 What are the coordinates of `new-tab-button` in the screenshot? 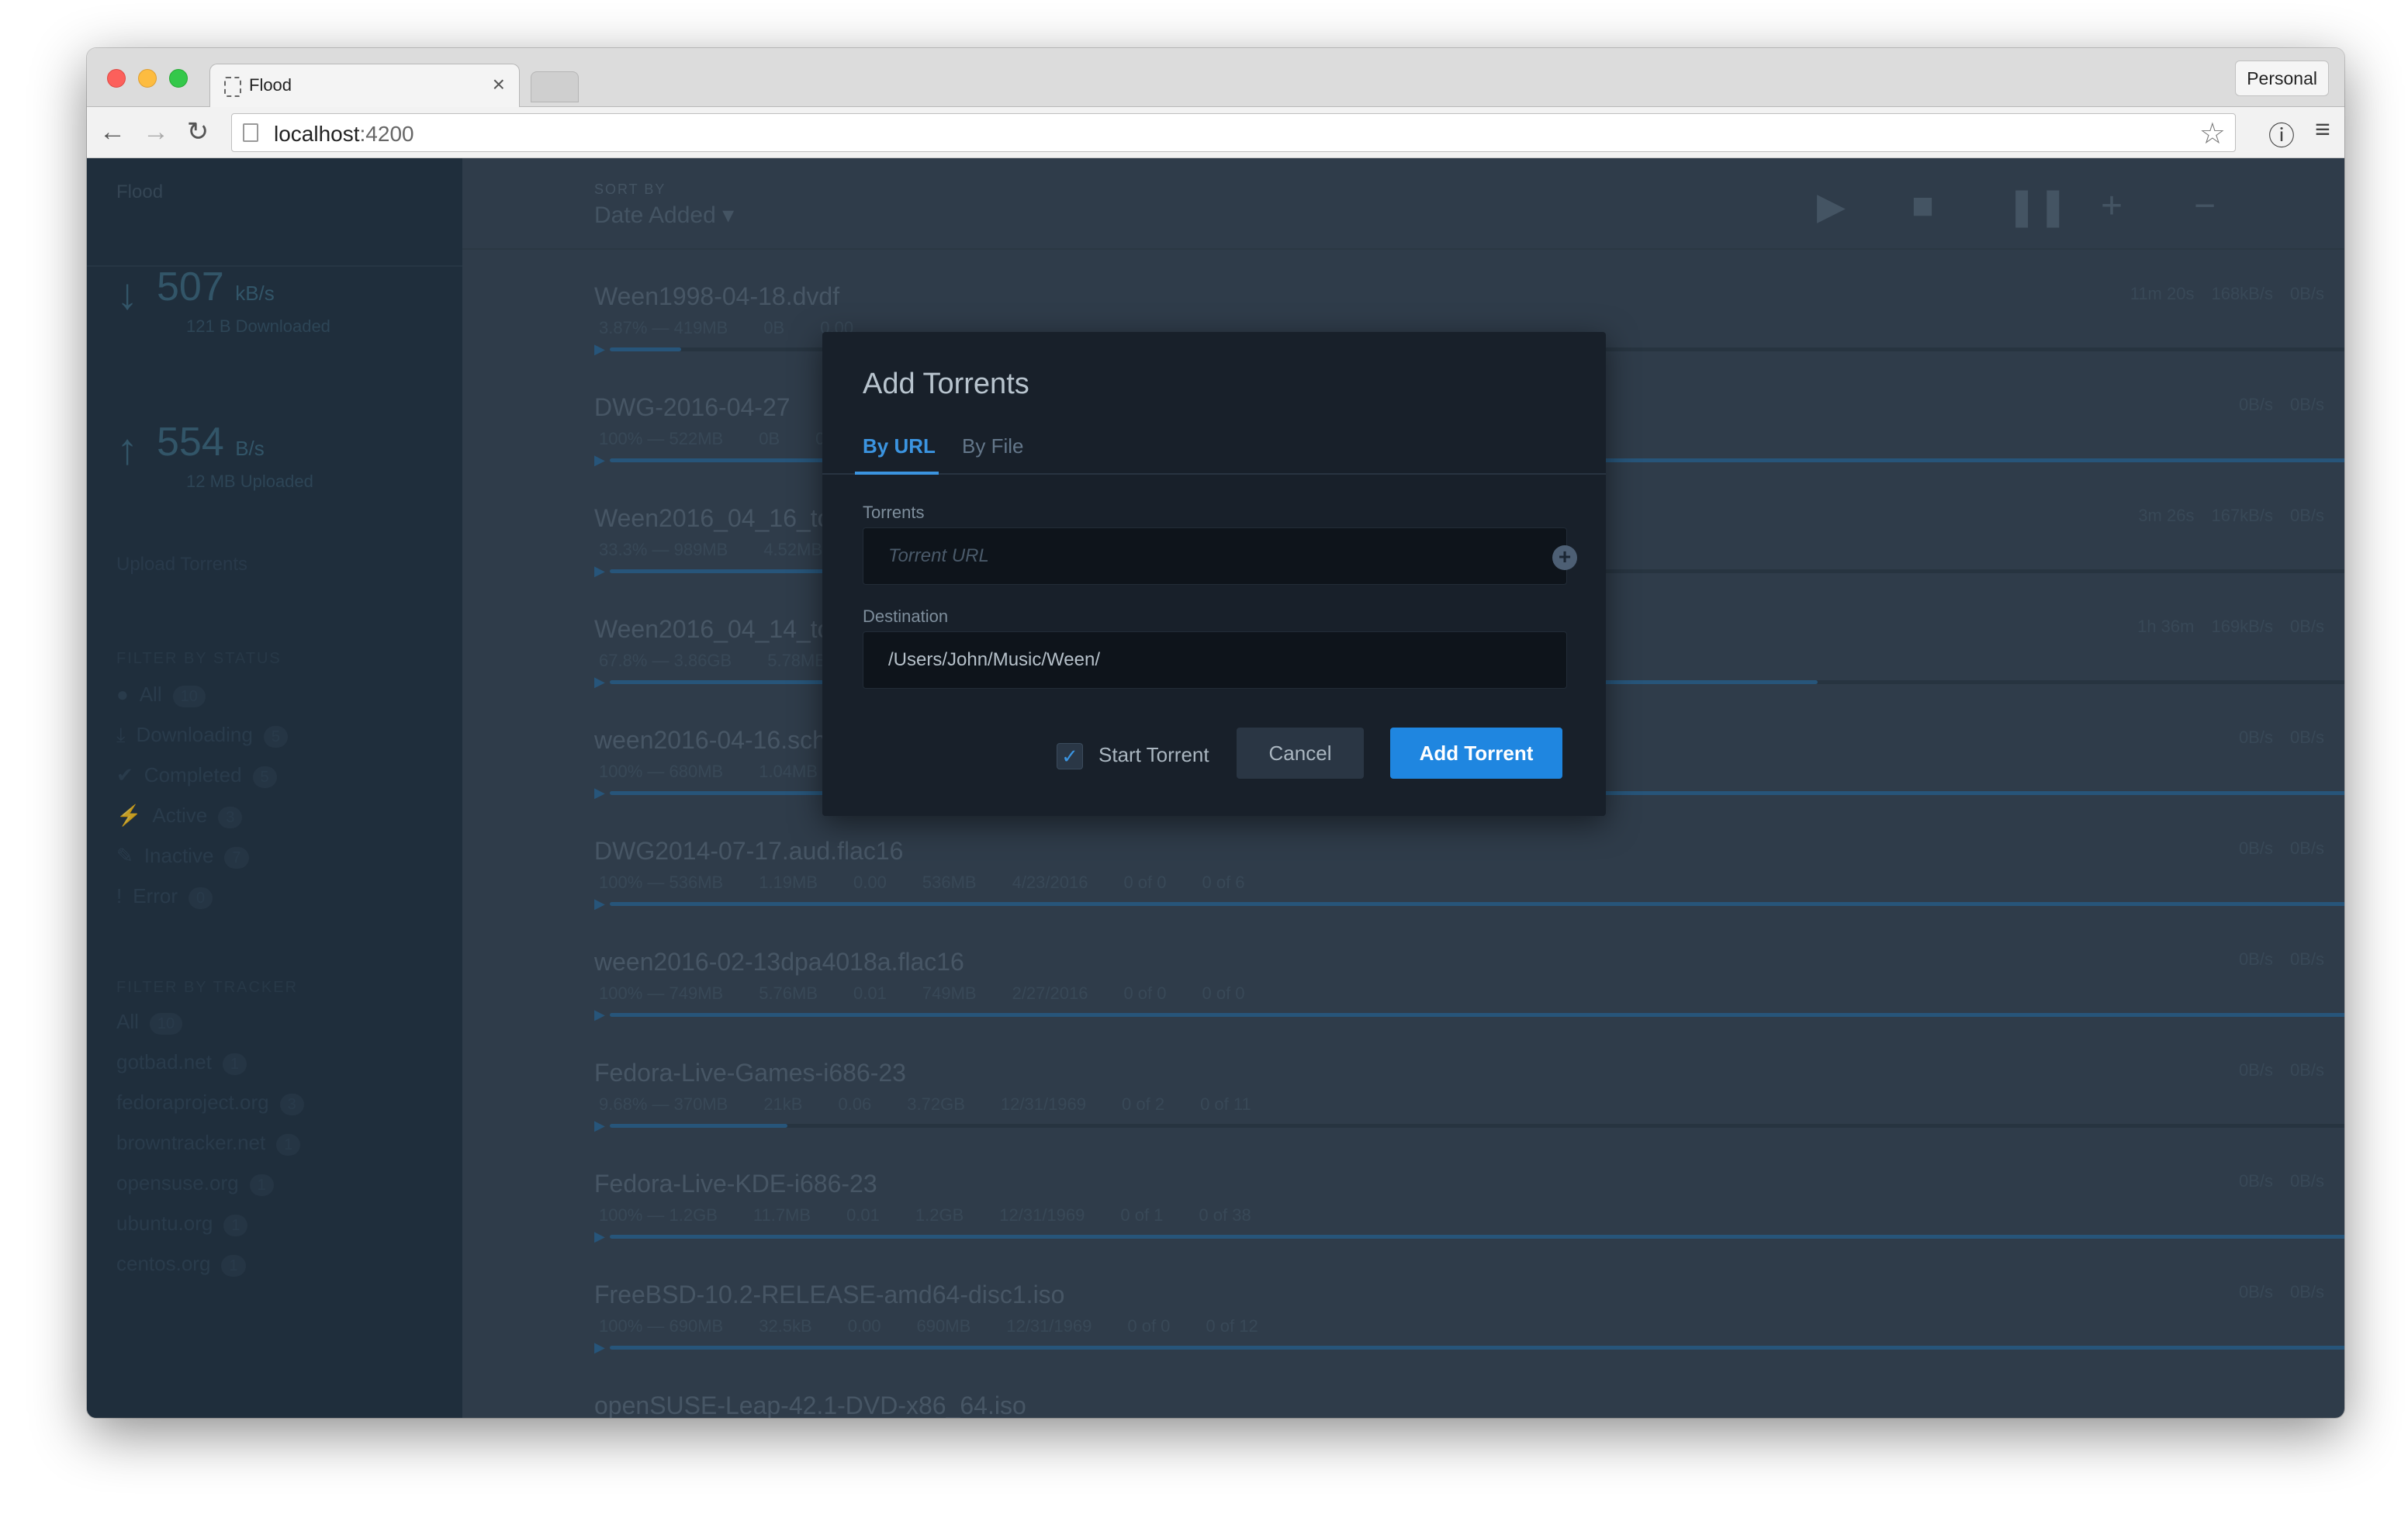 It's located at (555, 86).